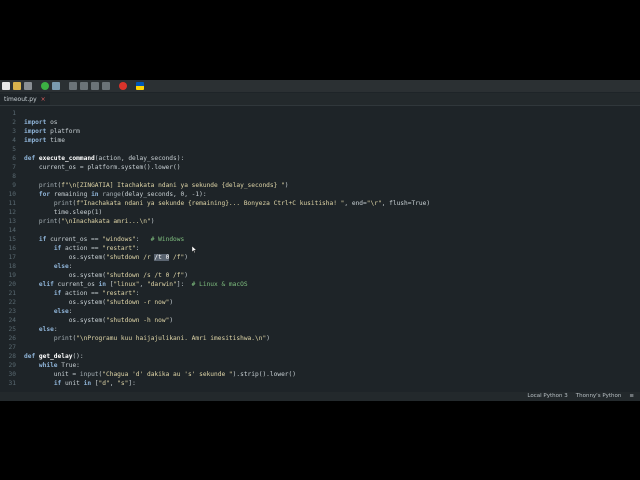  Describe the element at coordinates (84, 86) in the screenshot. I see `step-into-icon` at that location.